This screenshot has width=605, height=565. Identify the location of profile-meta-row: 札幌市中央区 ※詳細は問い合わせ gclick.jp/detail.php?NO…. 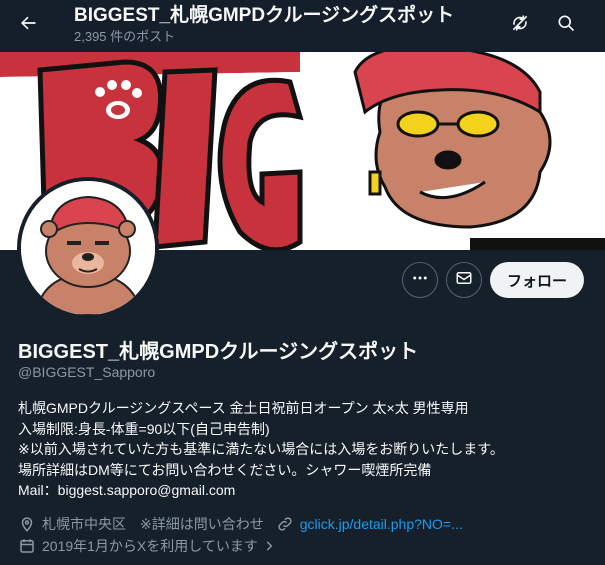
(240, 524).